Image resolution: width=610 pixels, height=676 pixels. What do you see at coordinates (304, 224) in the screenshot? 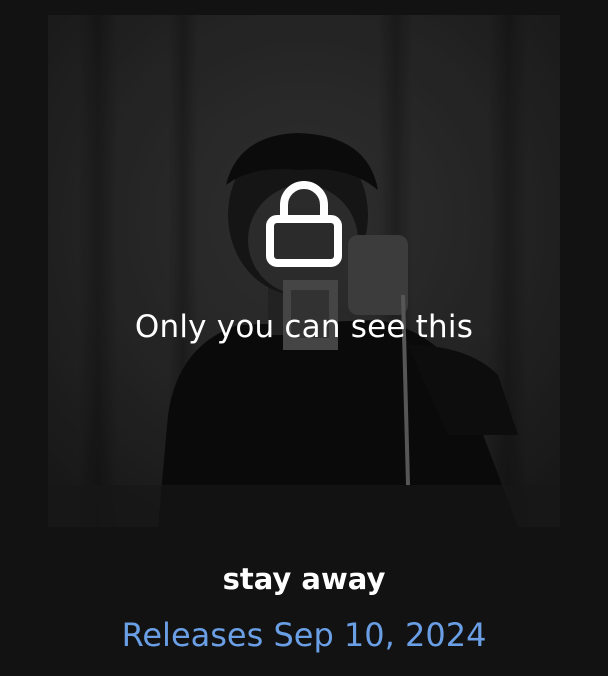
I see `lock-icon` at bounding box center [304, 224].